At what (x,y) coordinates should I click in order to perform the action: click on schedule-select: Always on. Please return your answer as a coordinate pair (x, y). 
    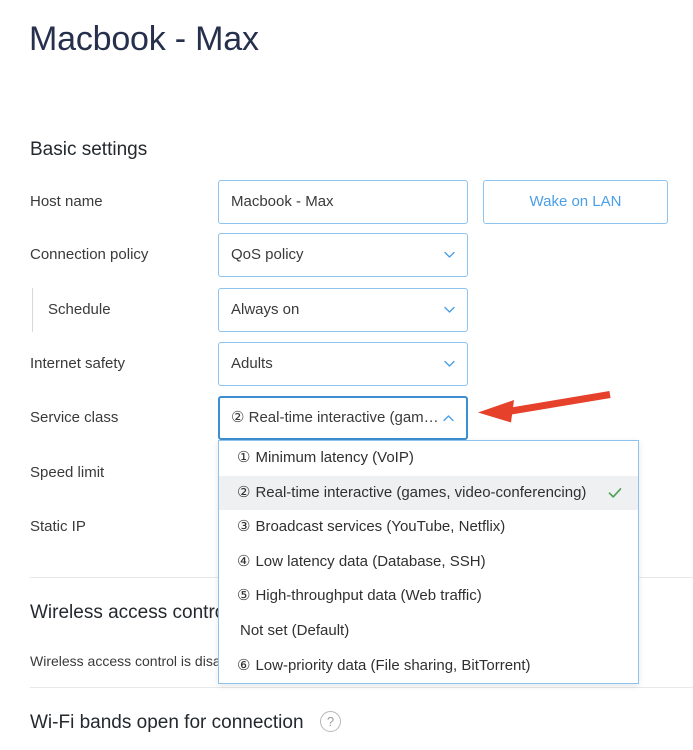
    Looking at the image, I should click on (343, 310).